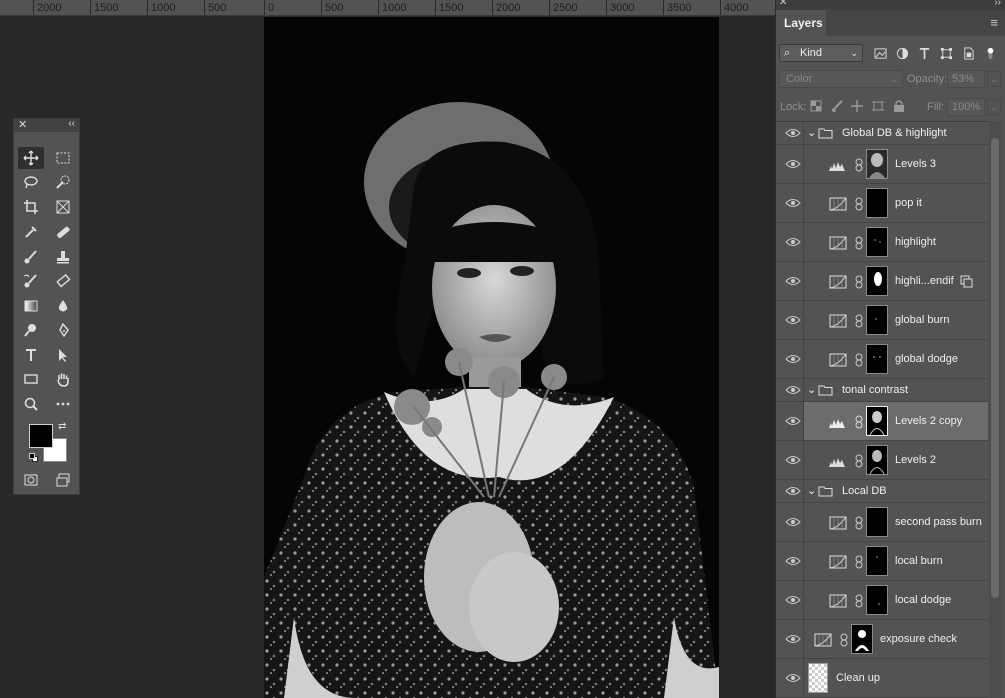 Image resolution: width=1005 pixels, height=698 pixels. What do you see at coordinates (31, 330) in the screenshot?
I see `dodge-tool` at bounding box center [31, 330].